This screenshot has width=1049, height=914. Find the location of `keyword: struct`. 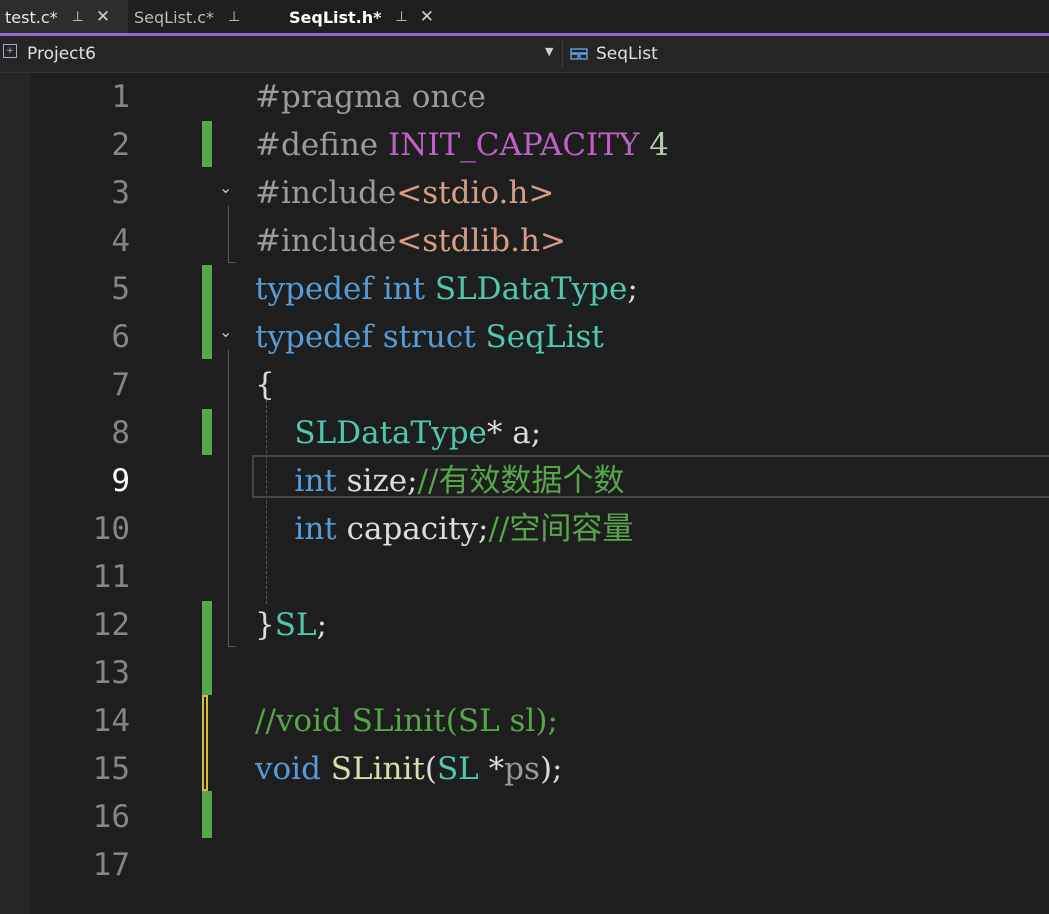

keyword: struct is located at coordinates (429, 337).